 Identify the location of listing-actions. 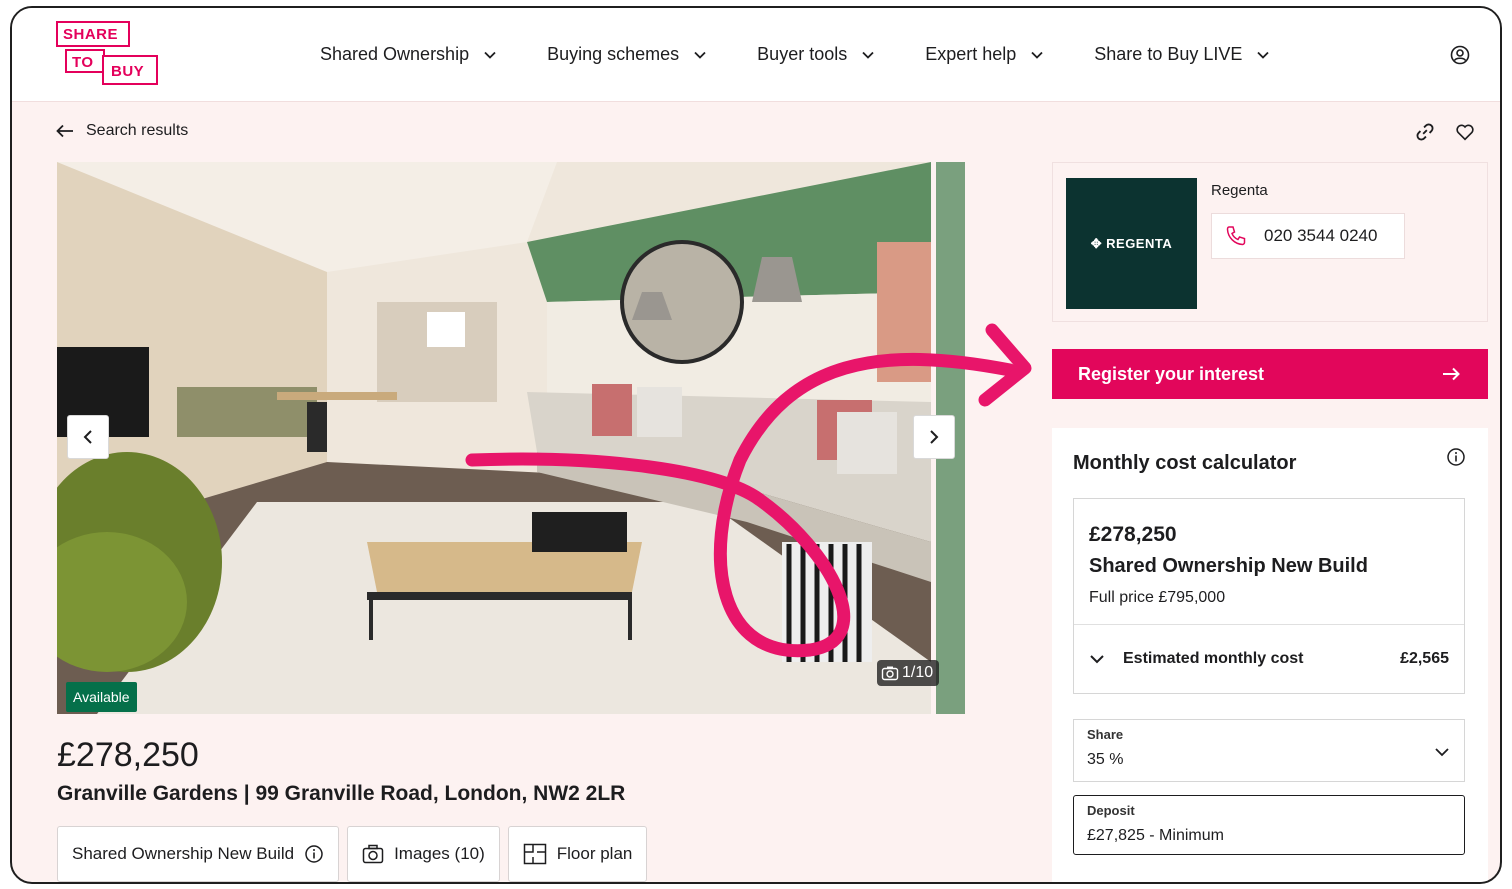
(1445, 132).